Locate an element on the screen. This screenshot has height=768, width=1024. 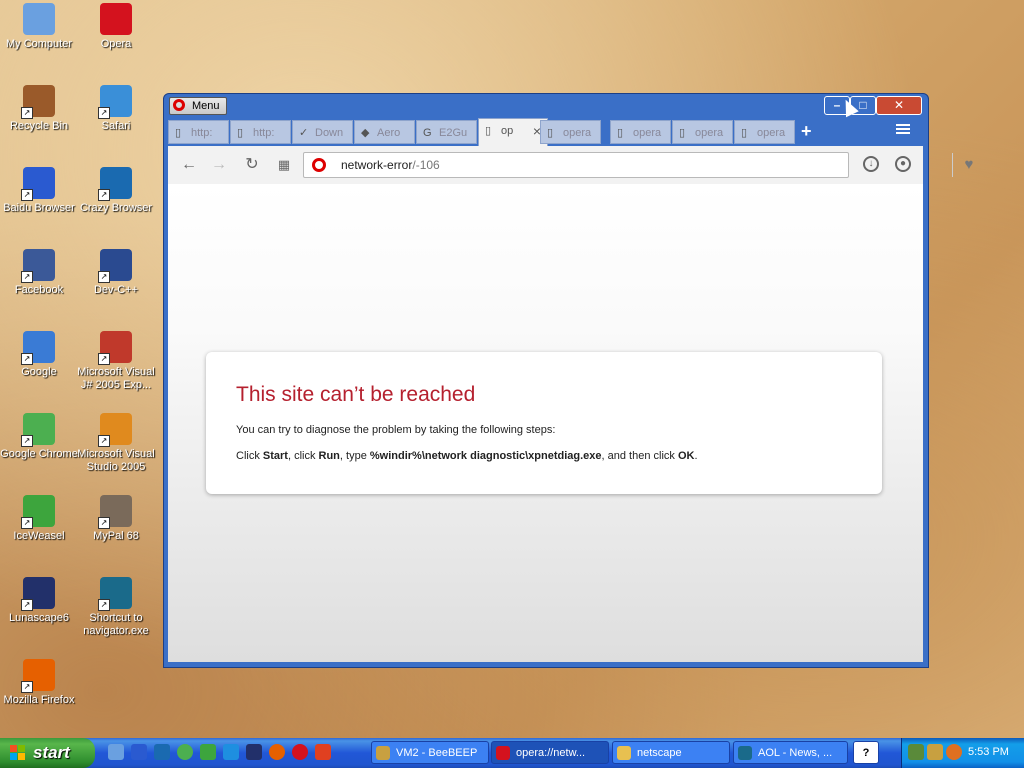
help-button: ? is located at coordinates (866, 752).